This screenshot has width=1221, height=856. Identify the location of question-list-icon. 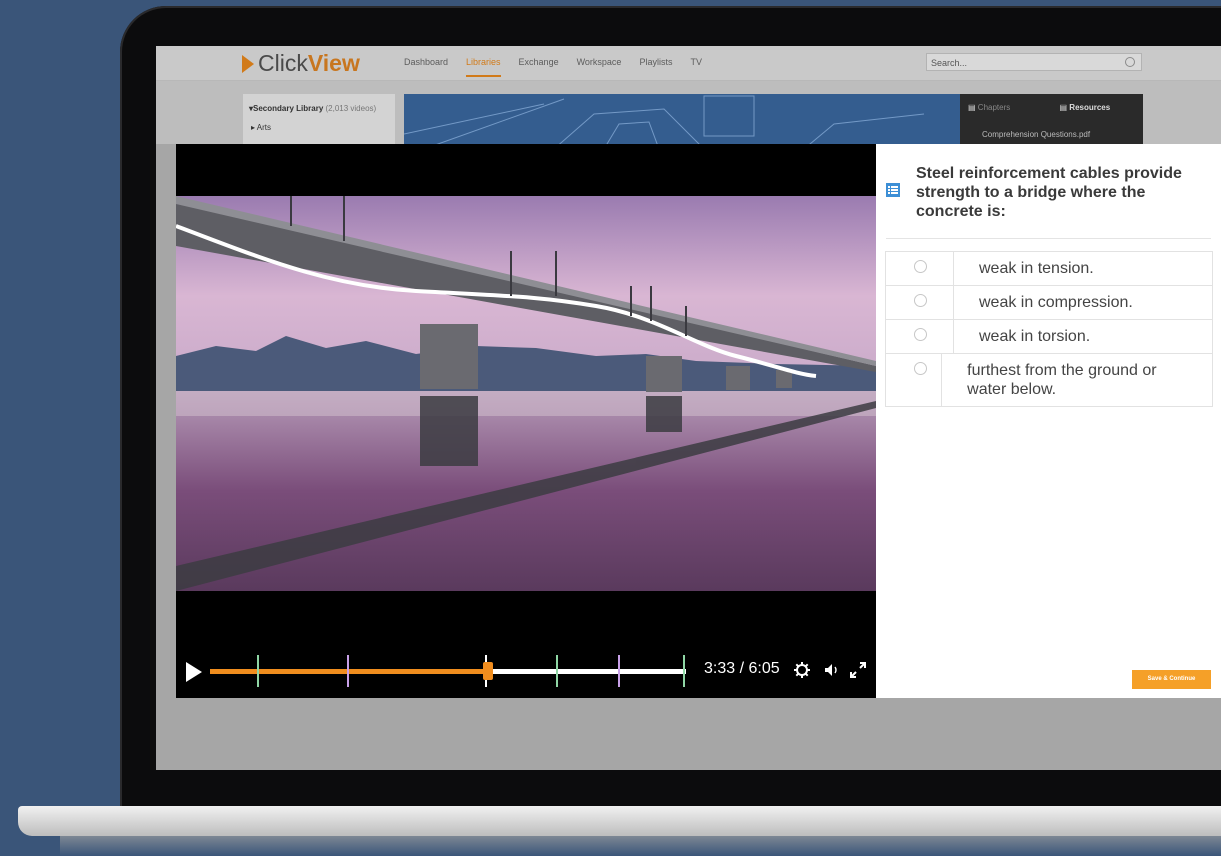
(893, 190).